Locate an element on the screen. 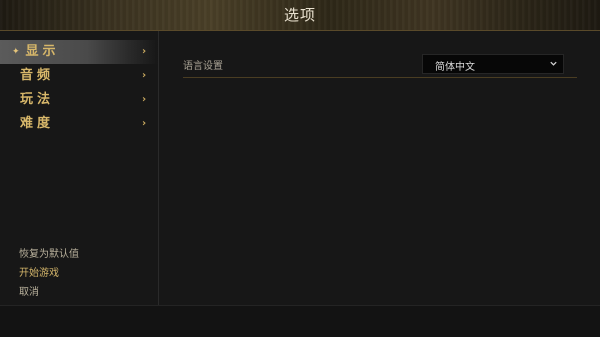  language-label: 语言设置 is located at coordinates (203, 66).